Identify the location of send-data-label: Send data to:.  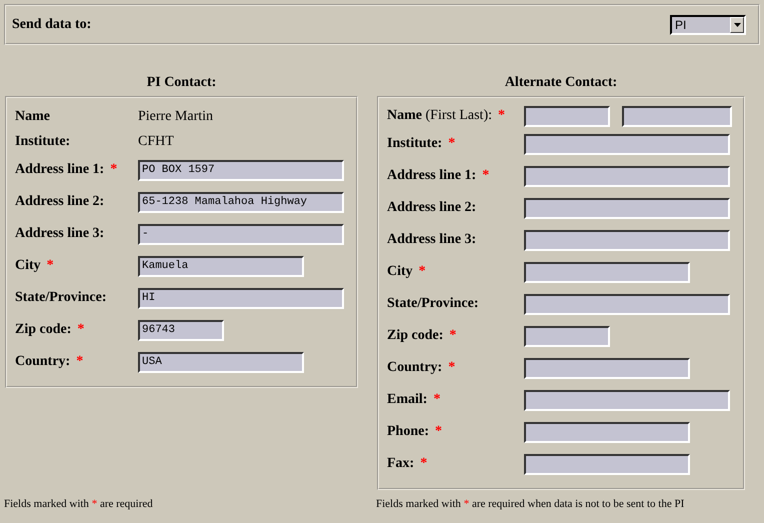
(52, 24).